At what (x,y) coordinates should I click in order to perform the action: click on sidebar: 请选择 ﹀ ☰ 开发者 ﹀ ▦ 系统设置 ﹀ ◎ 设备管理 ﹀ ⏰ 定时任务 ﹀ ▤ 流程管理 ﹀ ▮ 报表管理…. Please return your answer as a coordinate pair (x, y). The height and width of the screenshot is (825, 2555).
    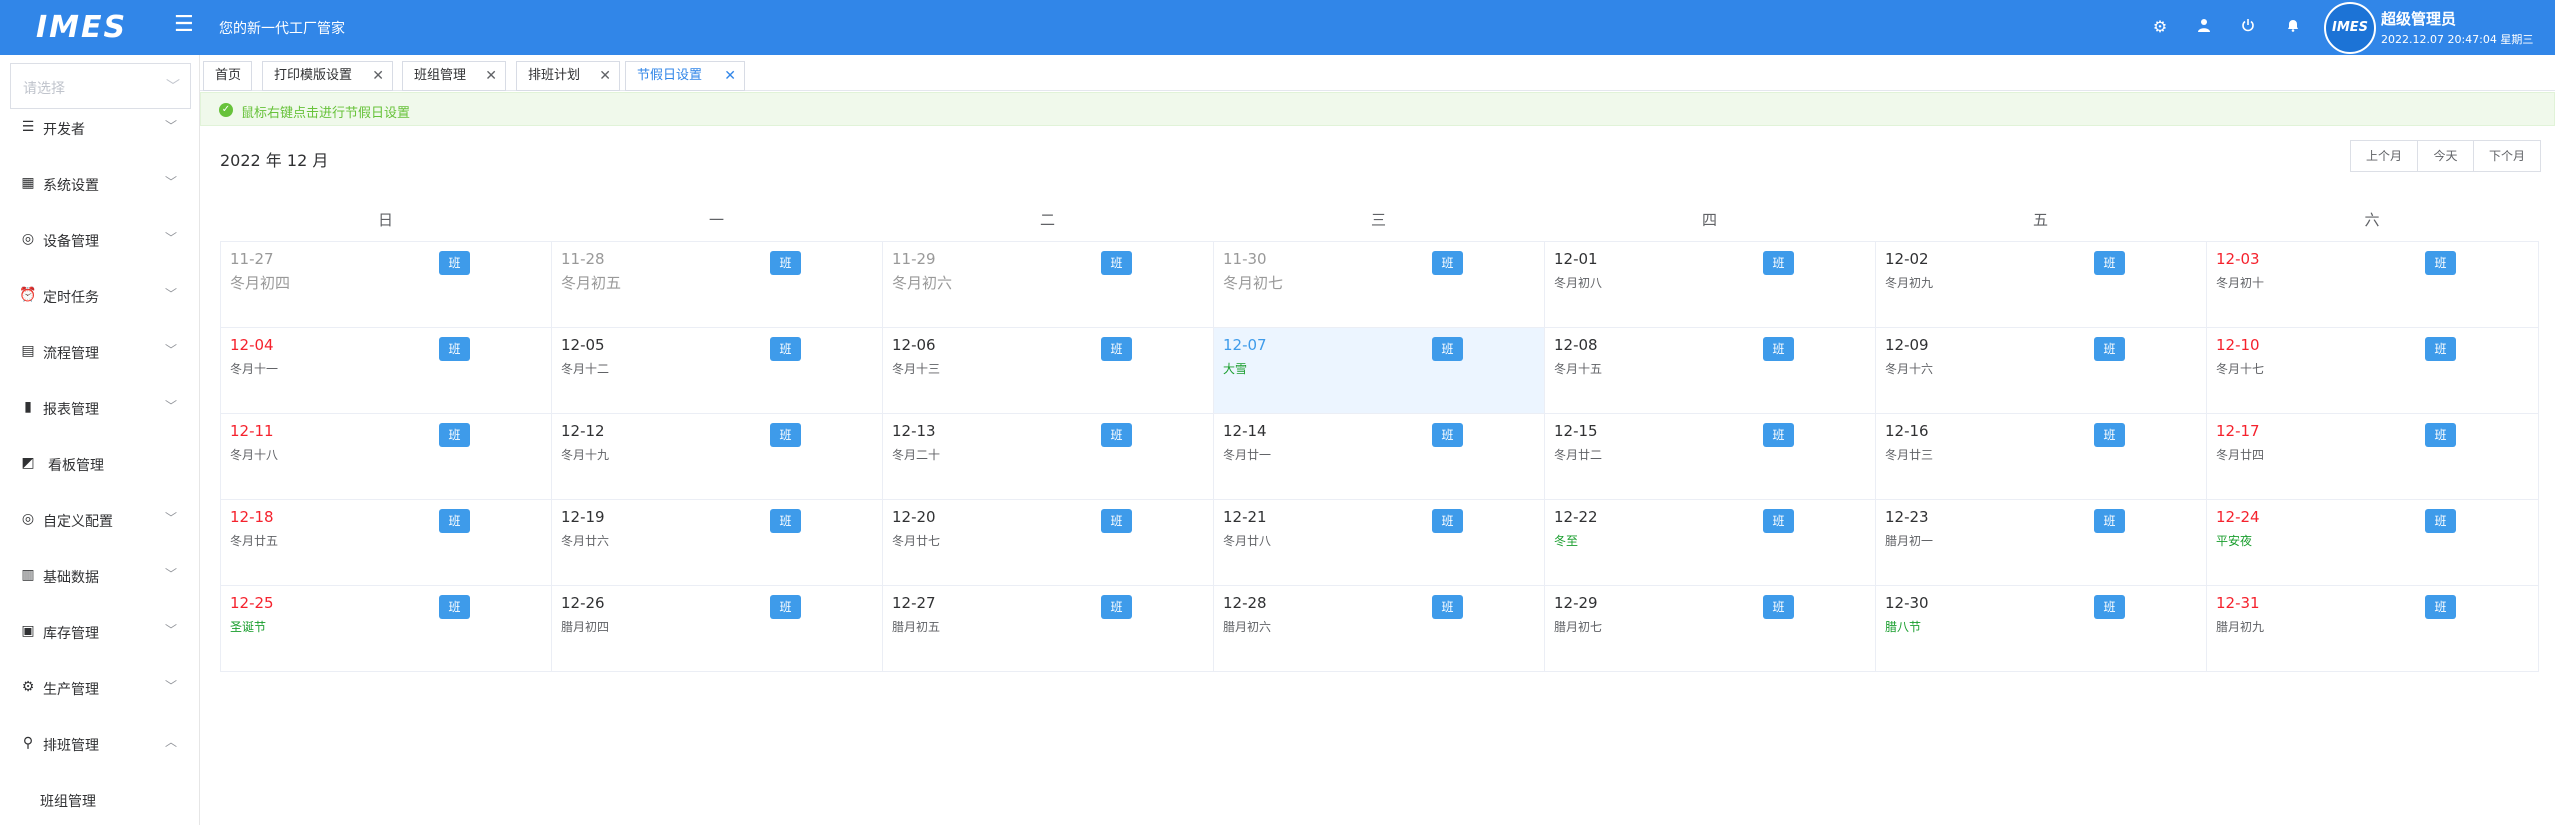
    Looking at the image, I should click on (100, 440).